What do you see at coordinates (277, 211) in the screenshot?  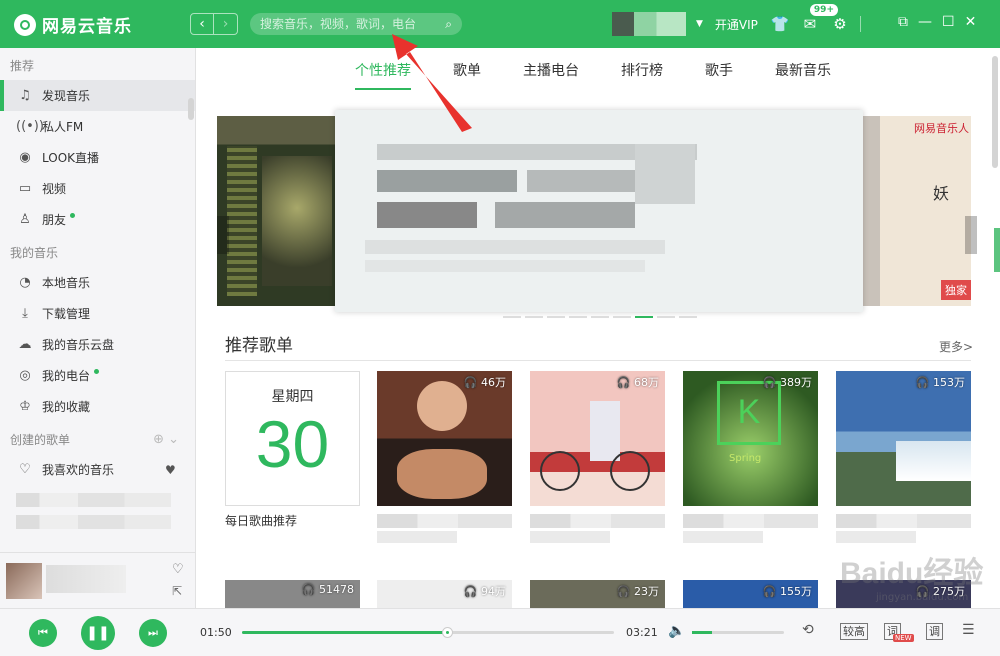 I see `banner-prev-slide` at bounding box center [277, 211].